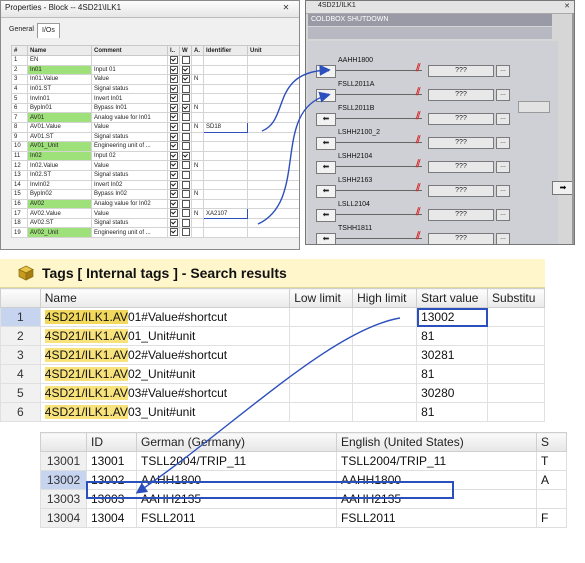 Image resolution: width=585 pixels, height=563 pixels. I want to click on table-row: 13003 13003 AAHH2135 AAHH2135, so click(303, 499).